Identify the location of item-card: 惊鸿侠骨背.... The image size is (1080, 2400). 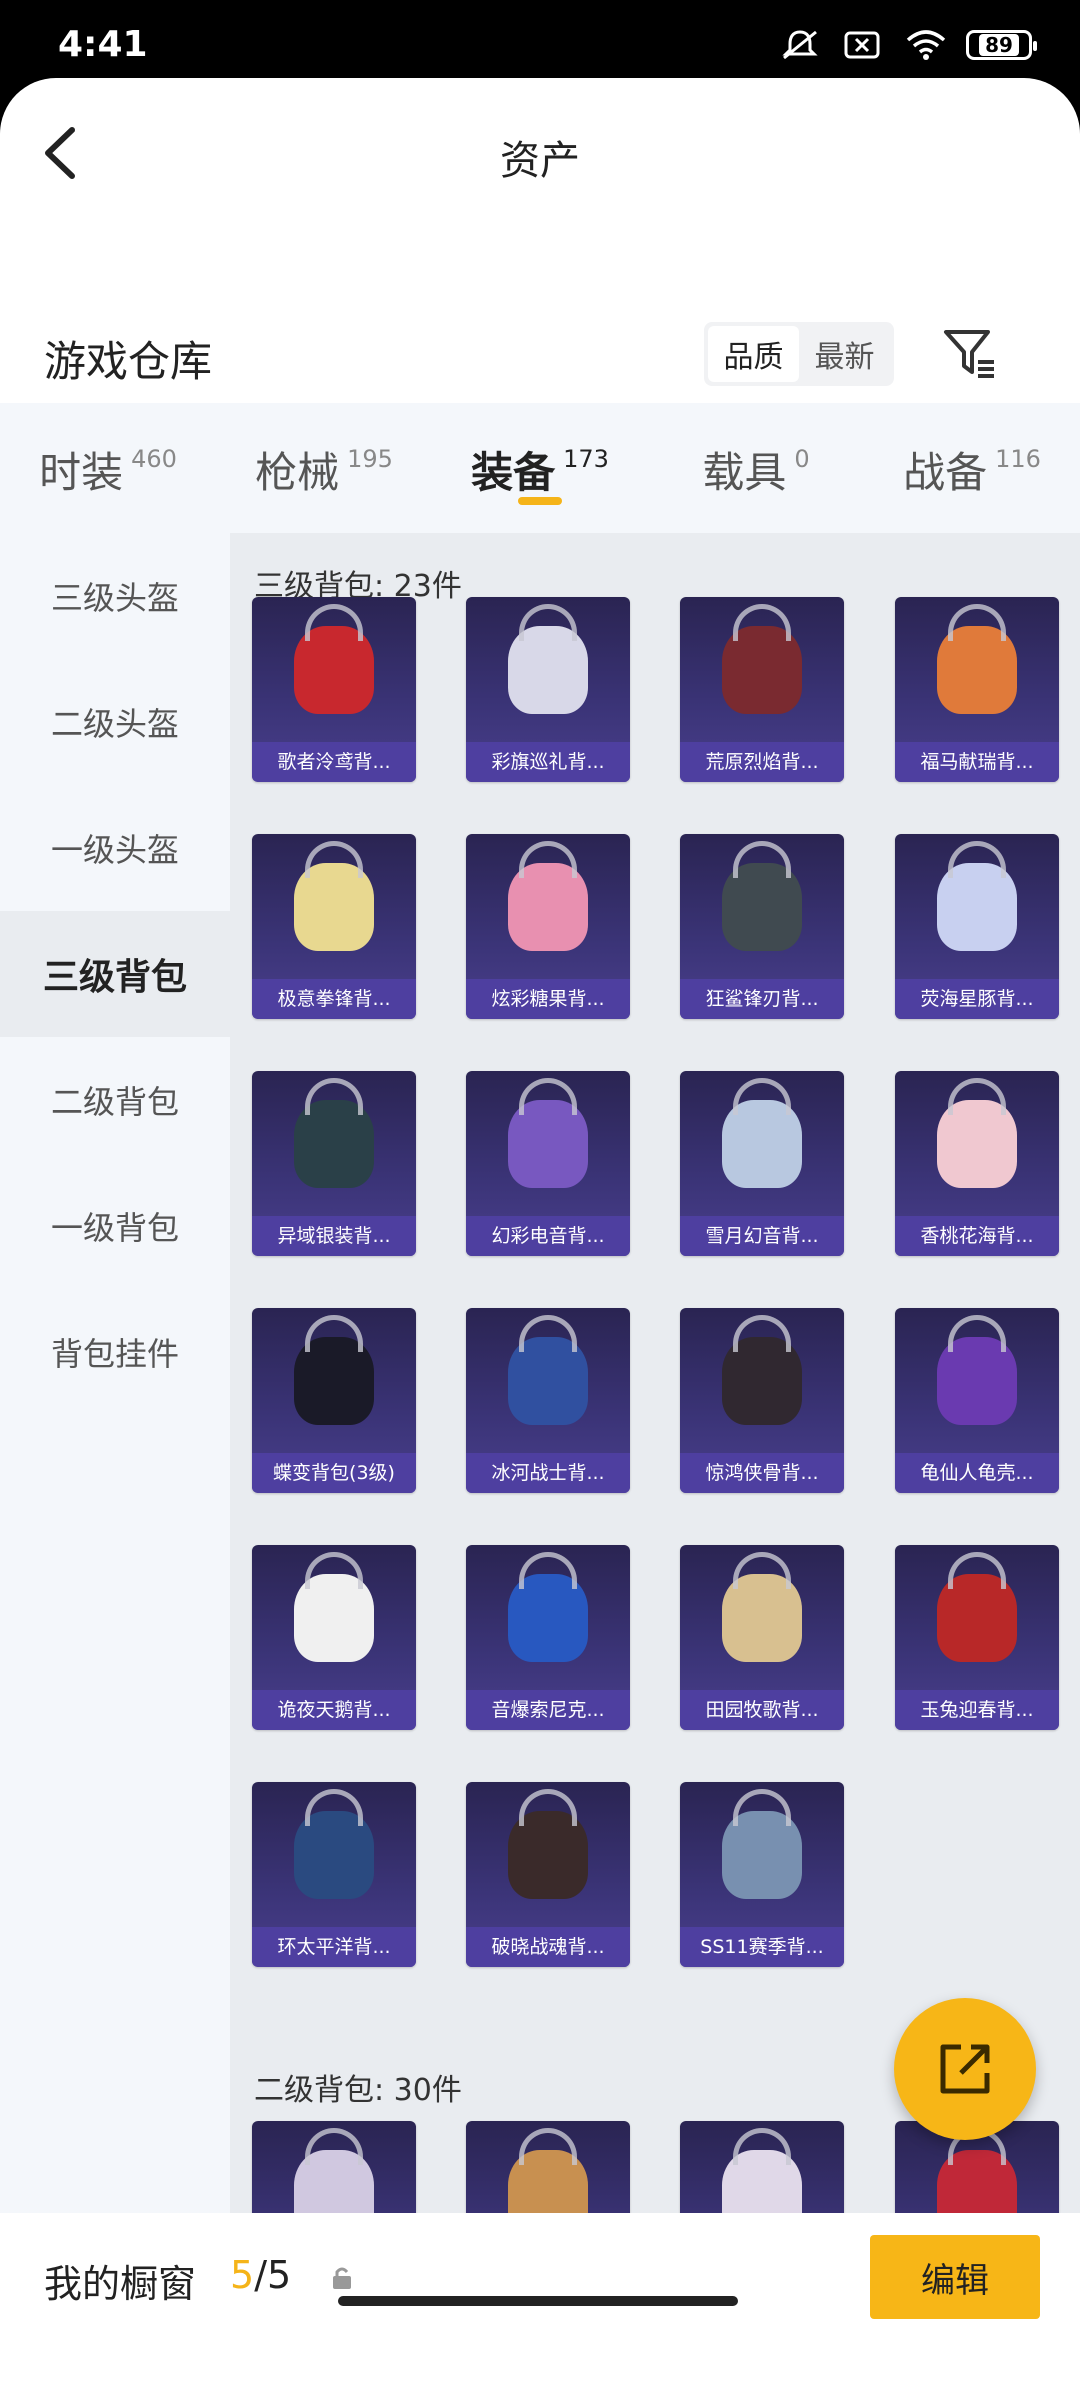
(762, 1400).